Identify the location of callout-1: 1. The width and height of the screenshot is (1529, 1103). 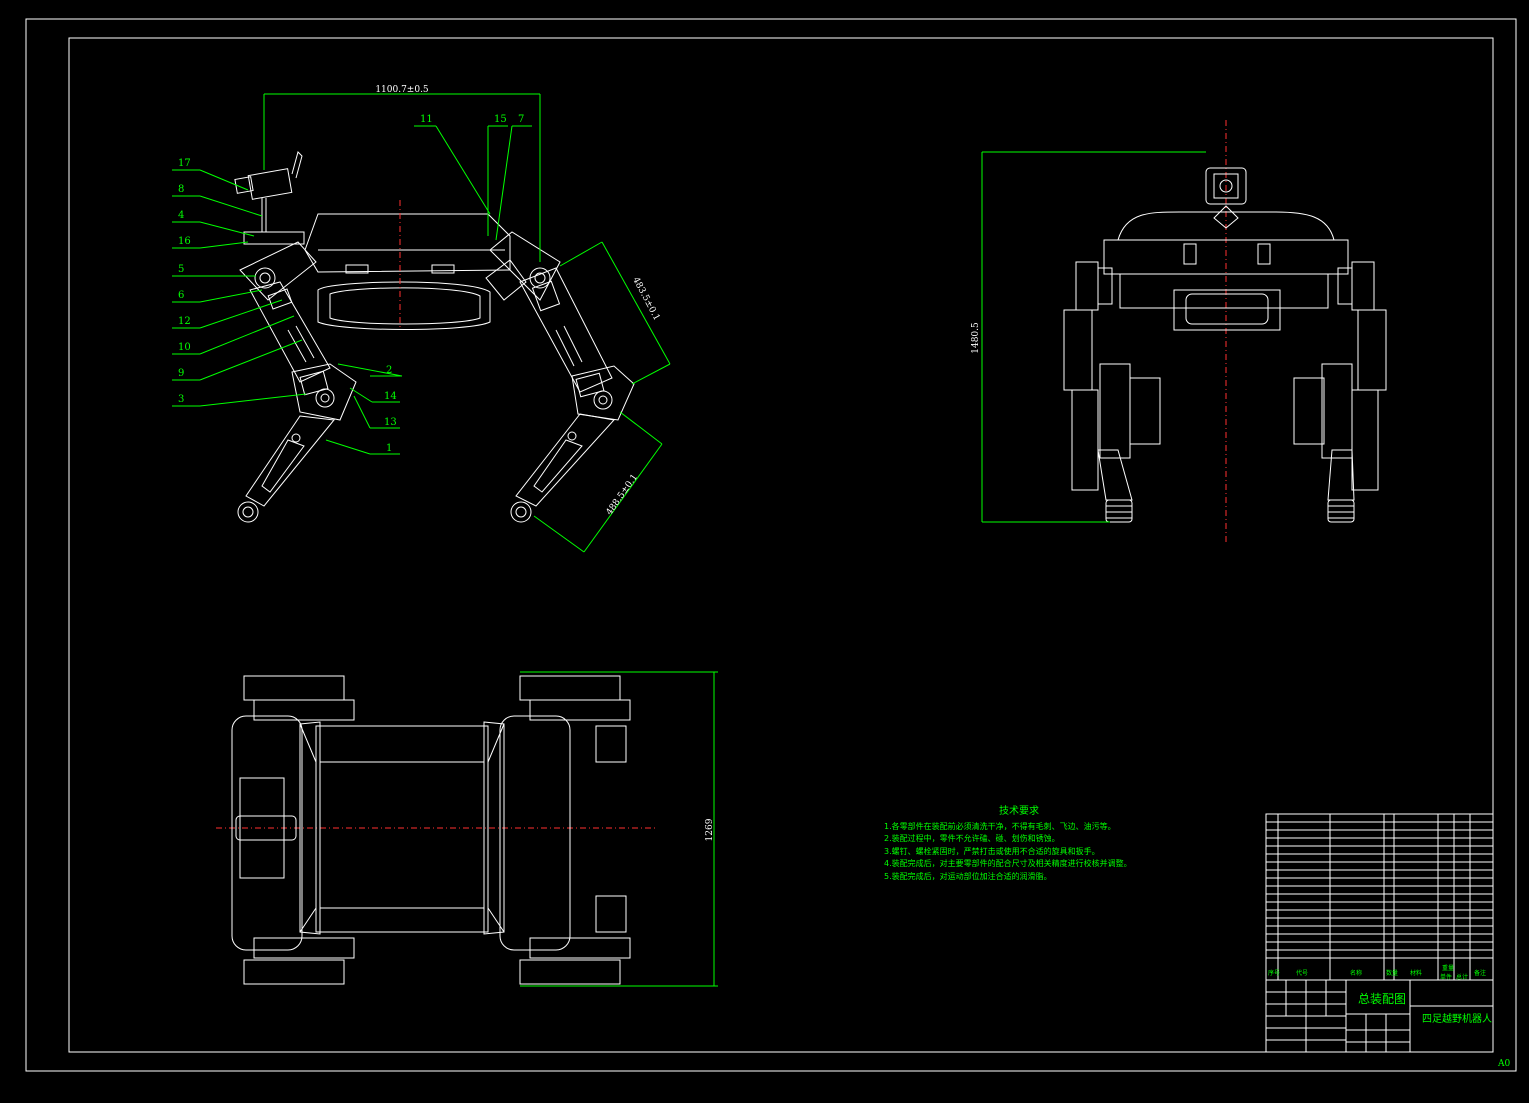
(389, 448).